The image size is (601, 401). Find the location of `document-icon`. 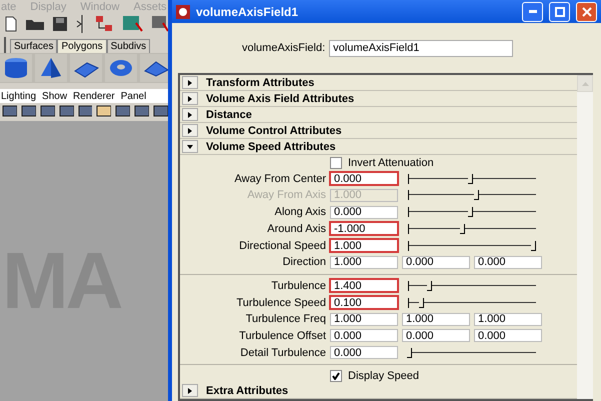

document-icon is located at coordinates (11, 24).